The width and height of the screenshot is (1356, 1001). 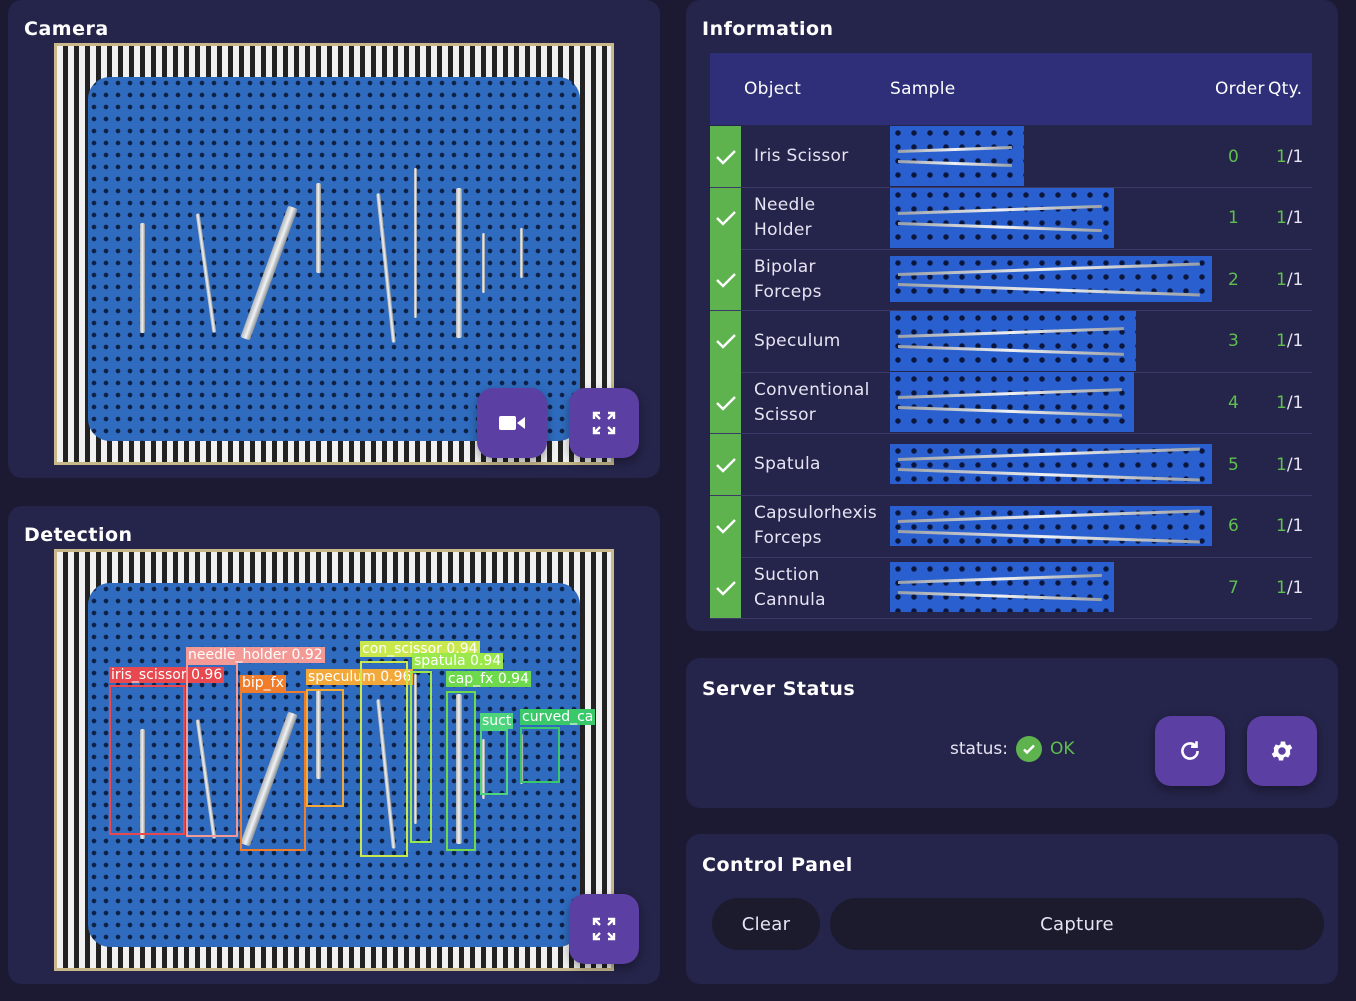 I want to click on video-camera-icon, so click(x=512, y=423).